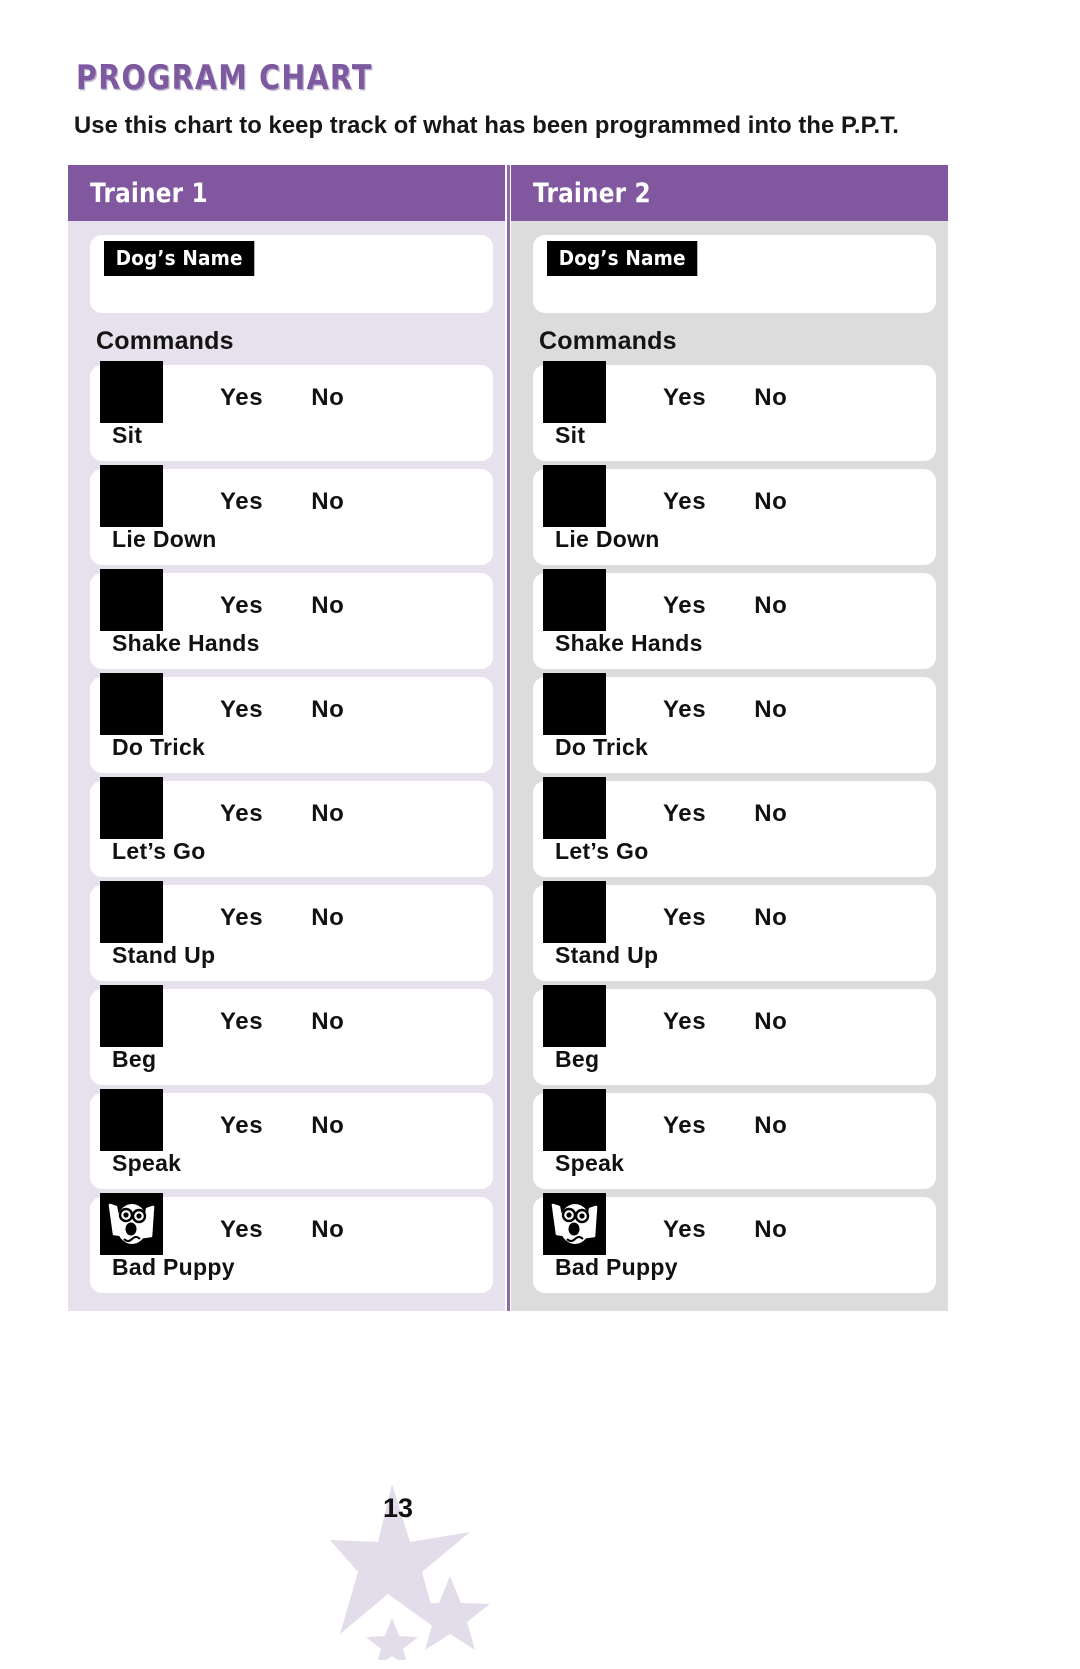  What do you see at coordinates (729, 193) in the screenshot?
I see `column-header-trainer-2: Trainer 2` at bounding box center [729, 193].